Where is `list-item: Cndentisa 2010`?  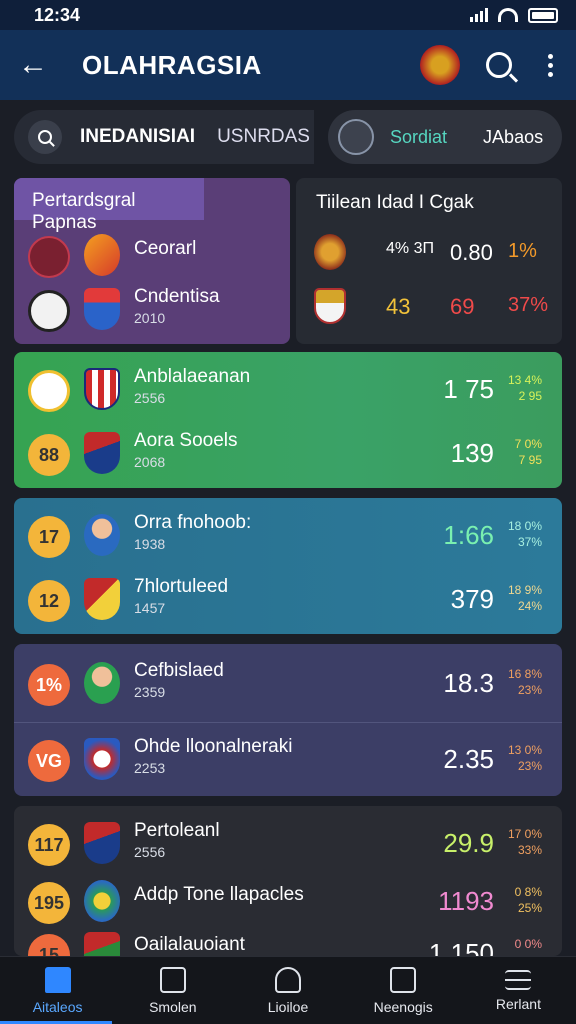
list-item: Cndentisa 2010 is located at coordinates (152, 316).